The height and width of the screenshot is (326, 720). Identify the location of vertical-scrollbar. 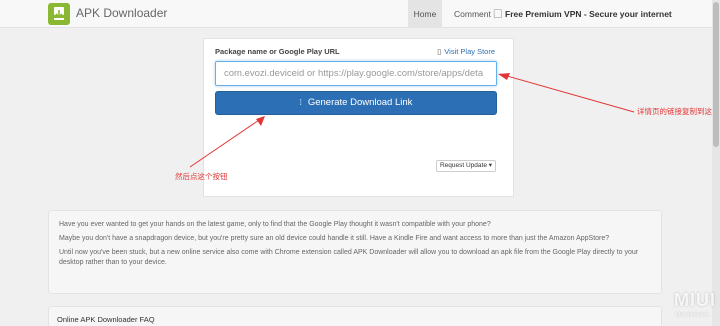
(716, 163).